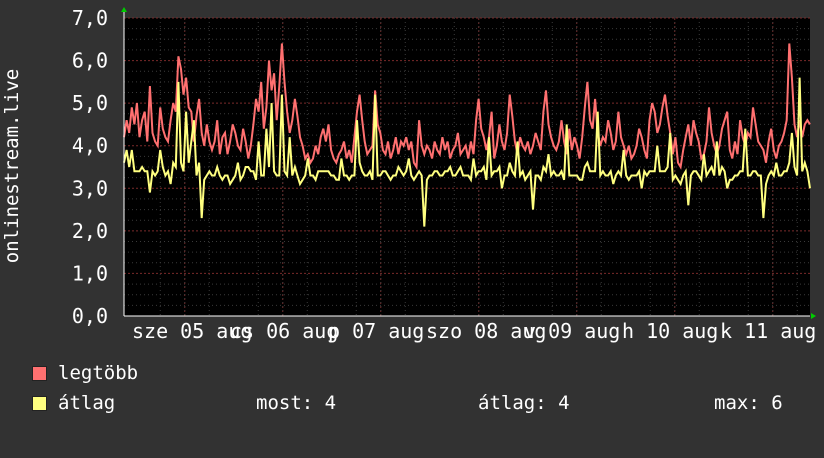 This screenshot has height=458, width=824. I want to click on legend-label-avg: átlag, so click(87, 403).